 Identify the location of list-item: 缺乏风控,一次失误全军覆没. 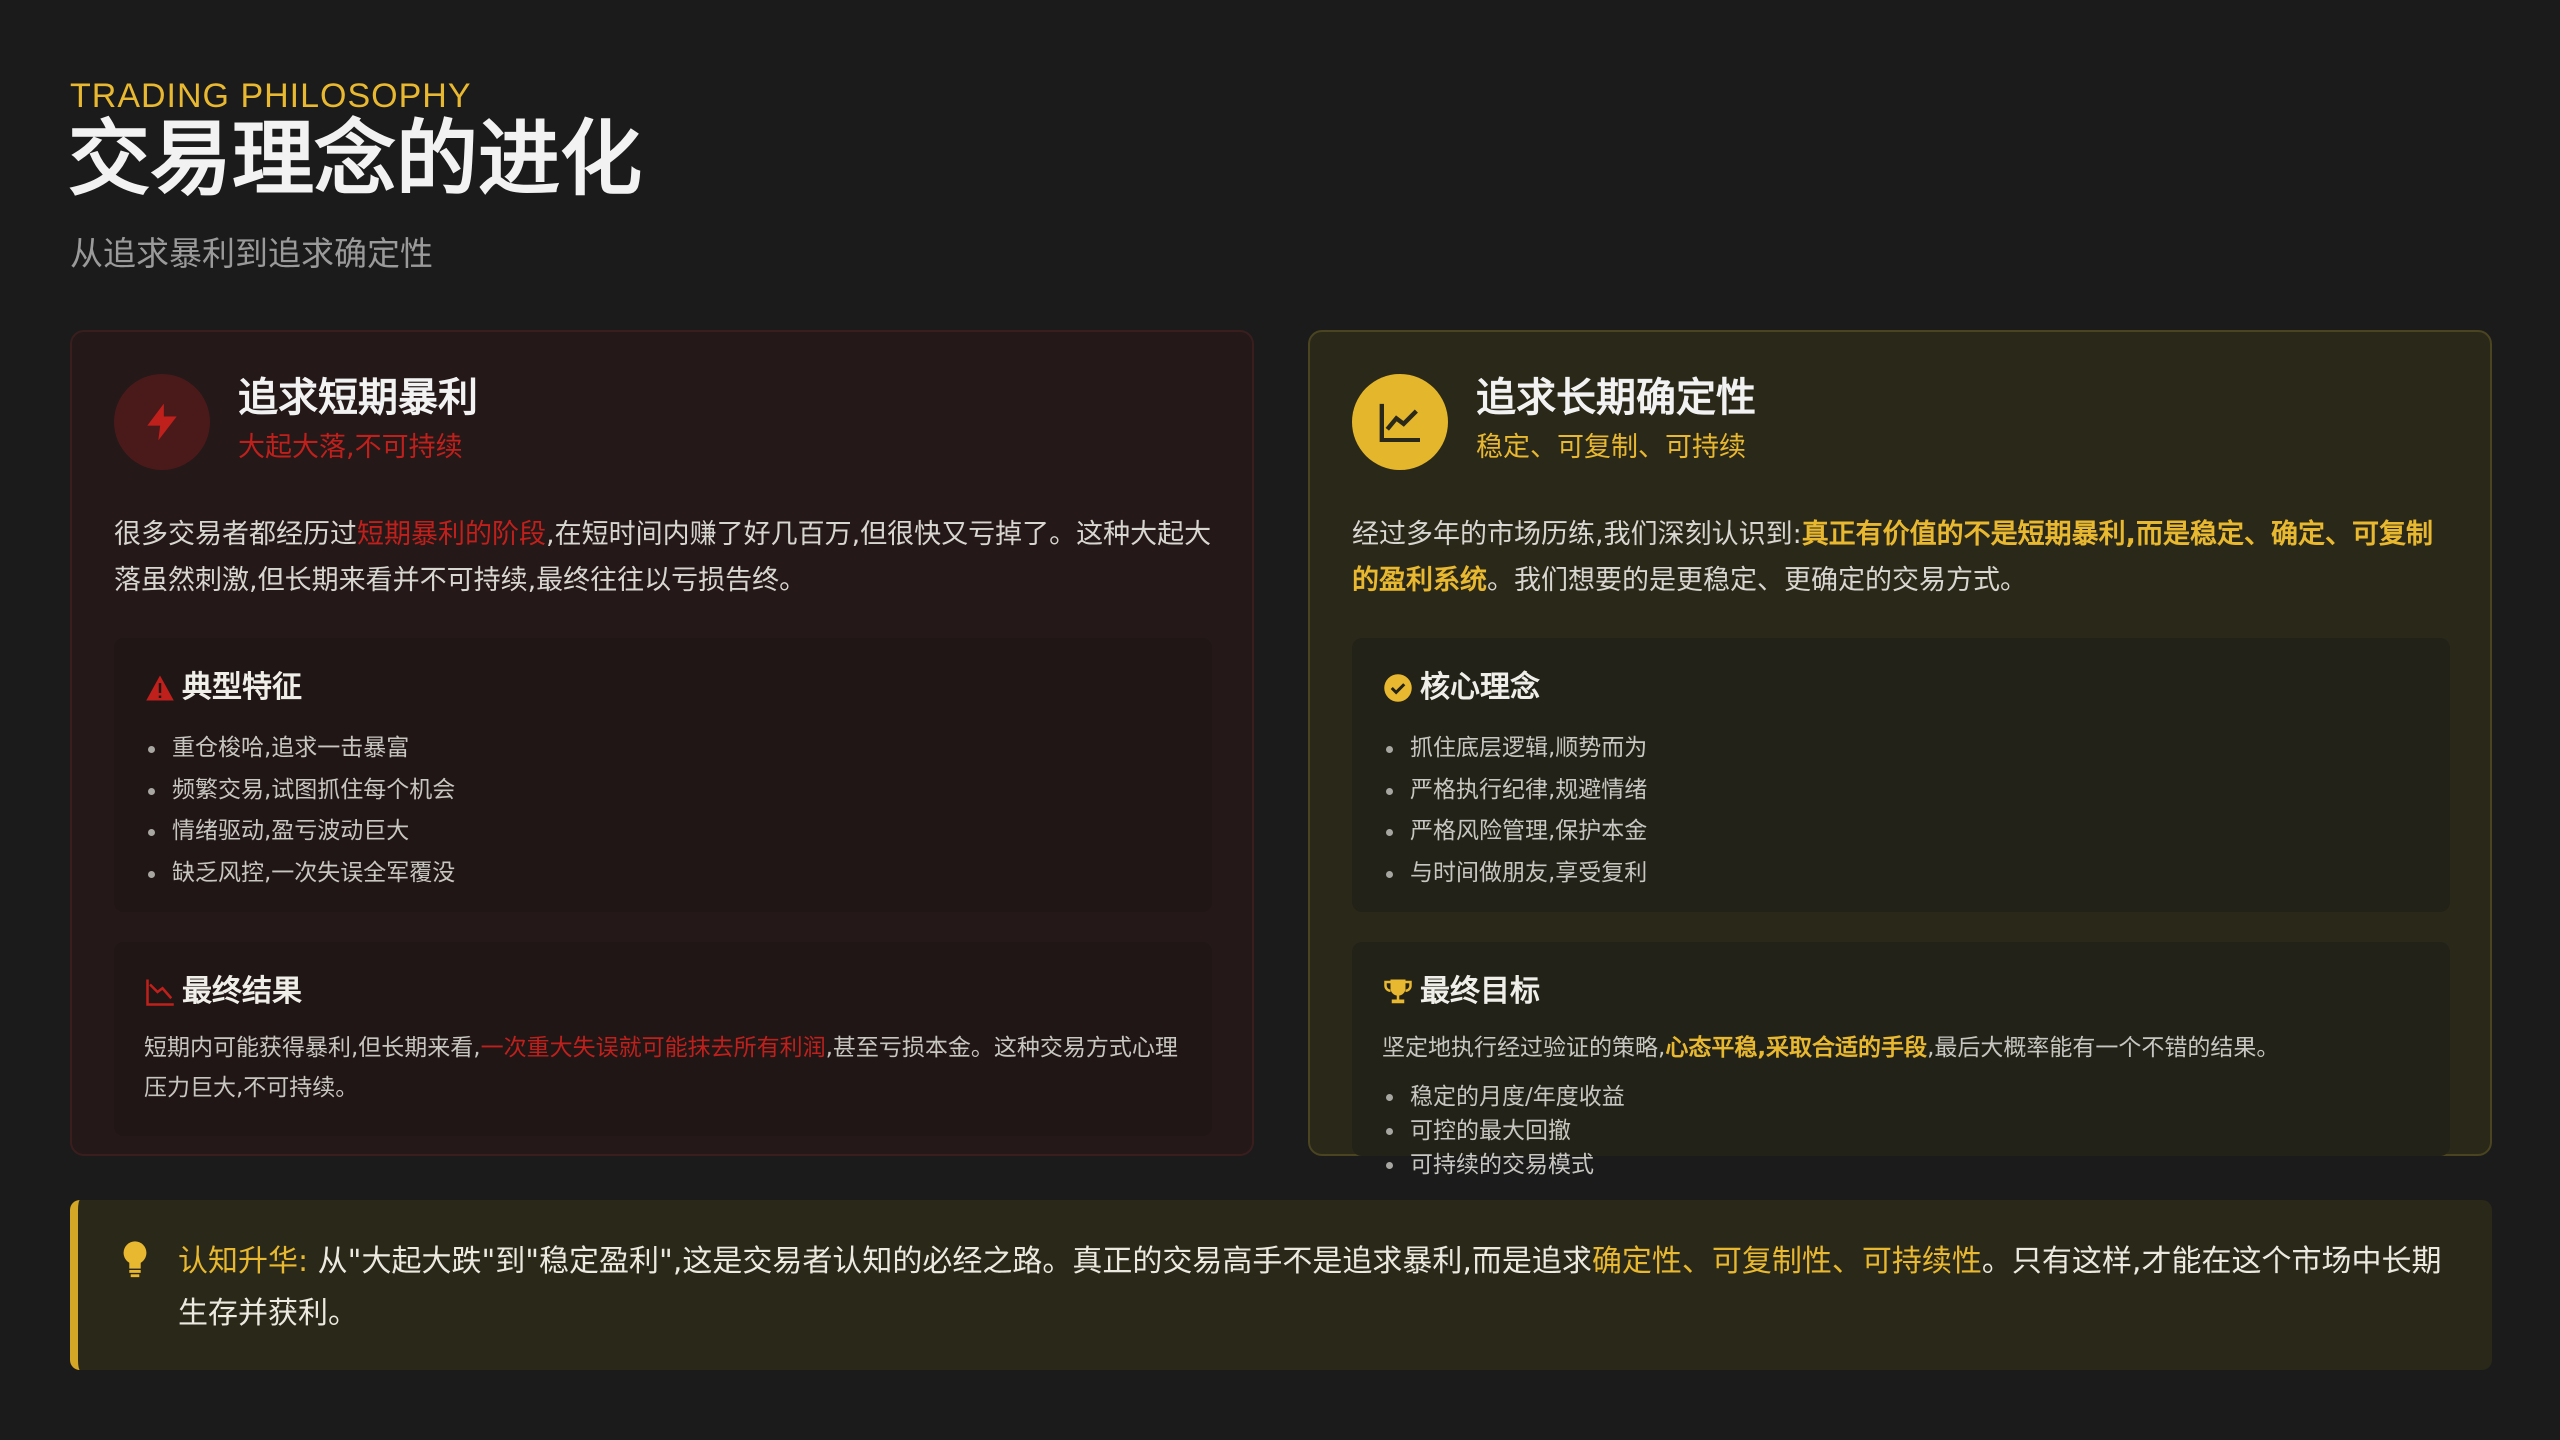
(299, 874).